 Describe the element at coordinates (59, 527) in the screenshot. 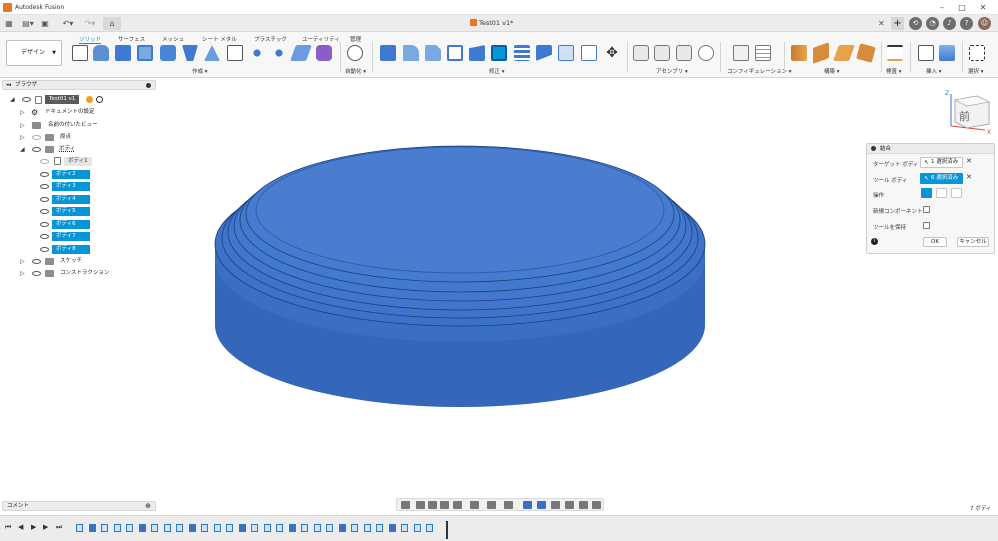

I see `timeline-end-icon: ⏭` at that location.